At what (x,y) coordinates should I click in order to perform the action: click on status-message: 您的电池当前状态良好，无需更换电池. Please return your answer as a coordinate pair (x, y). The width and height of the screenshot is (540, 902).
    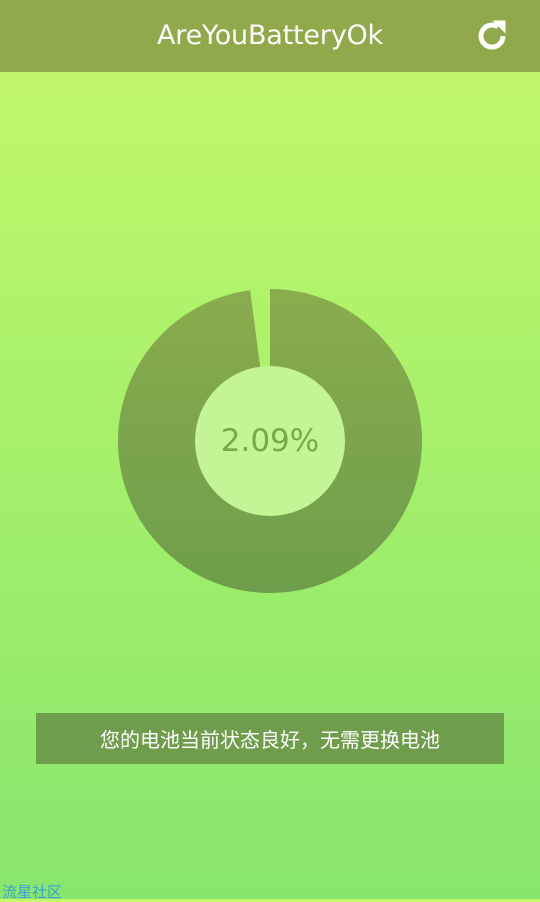
    Looking at the image, I should click on (270, 740).